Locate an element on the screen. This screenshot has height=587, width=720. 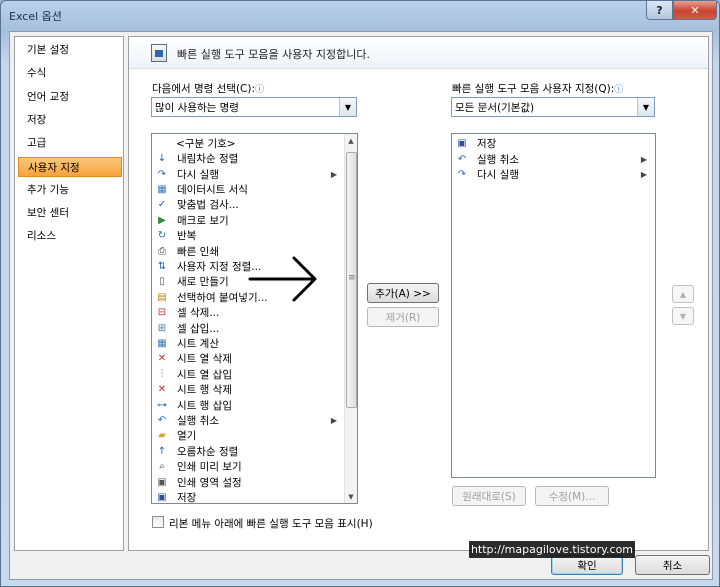
move-down-button: ▼ is located at coordinates (683, 316).